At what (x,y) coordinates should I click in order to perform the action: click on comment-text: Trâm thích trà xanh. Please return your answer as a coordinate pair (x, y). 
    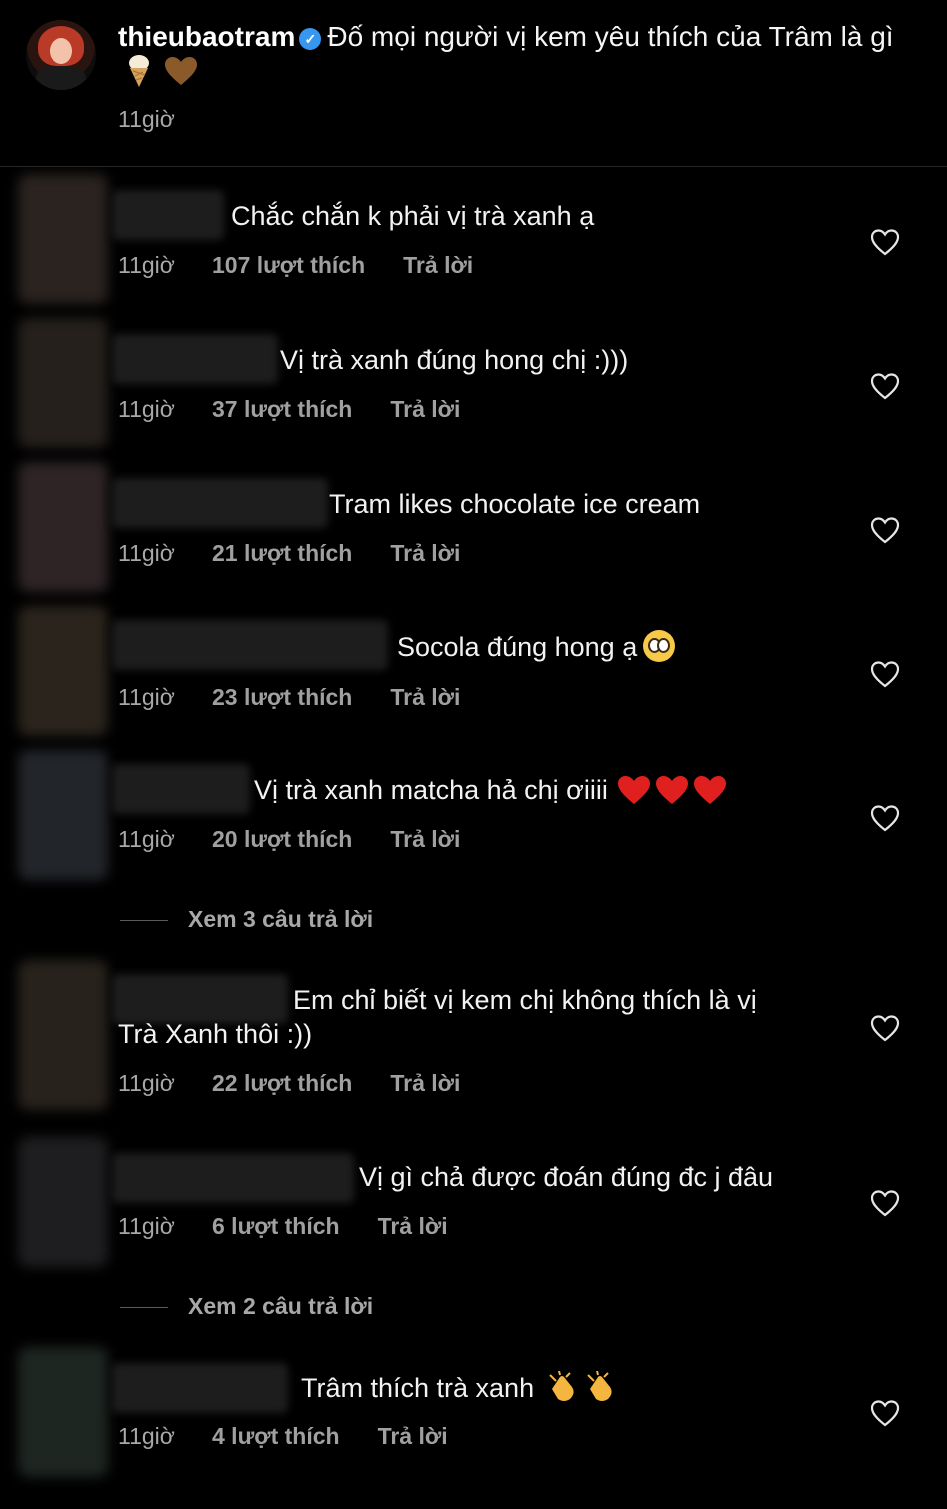
    Looking at the image, I should click on (459, 1388).